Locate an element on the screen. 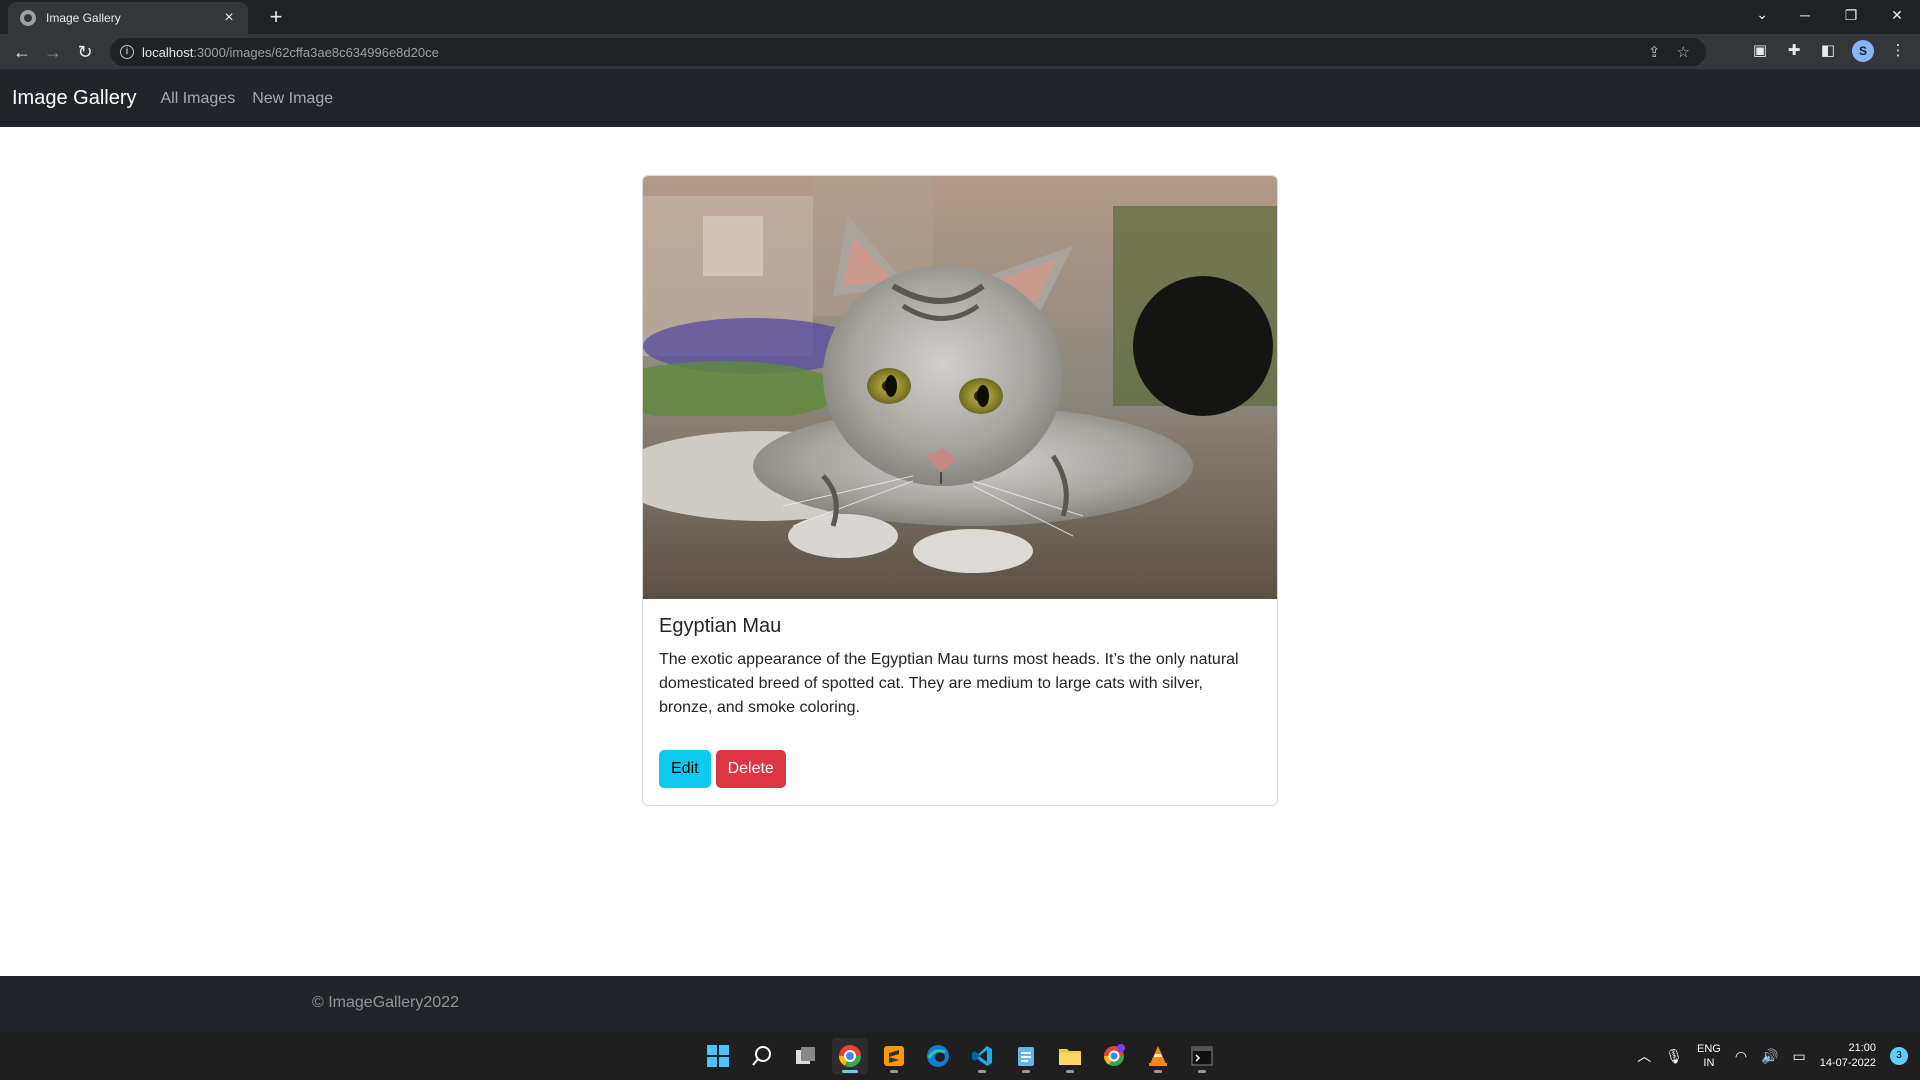  image-title: Egyptian Mau is located at coordinates (720, 626).